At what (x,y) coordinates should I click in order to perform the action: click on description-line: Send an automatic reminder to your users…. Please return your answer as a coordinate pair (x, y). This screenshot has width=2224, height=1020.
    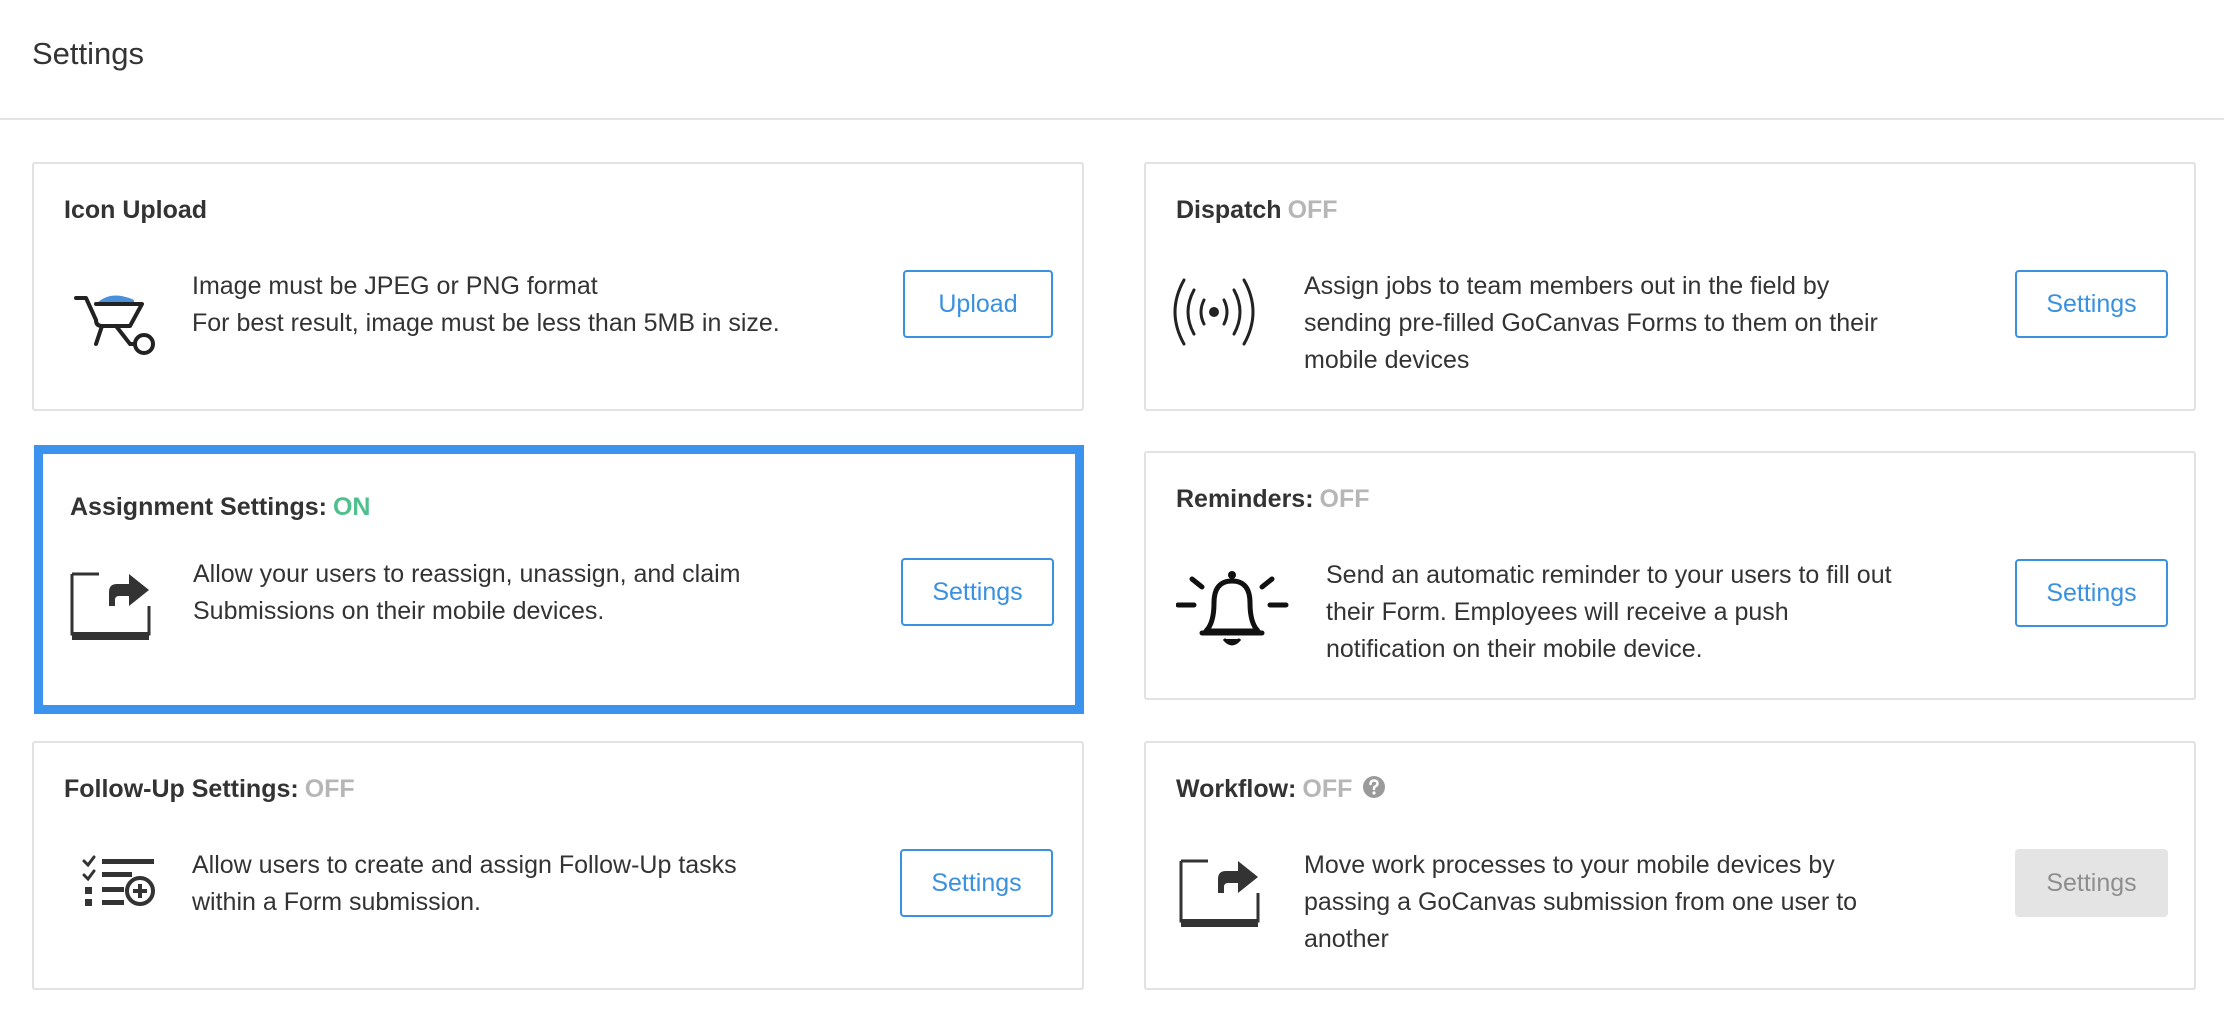
    Looking at the image, I should click on (1609, 575).